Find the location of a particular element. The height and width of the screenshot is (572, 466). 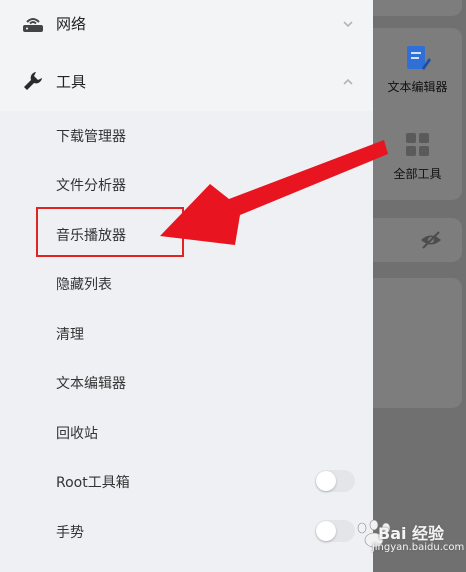

chevron-up-icon is located at coordinates (348, 81).